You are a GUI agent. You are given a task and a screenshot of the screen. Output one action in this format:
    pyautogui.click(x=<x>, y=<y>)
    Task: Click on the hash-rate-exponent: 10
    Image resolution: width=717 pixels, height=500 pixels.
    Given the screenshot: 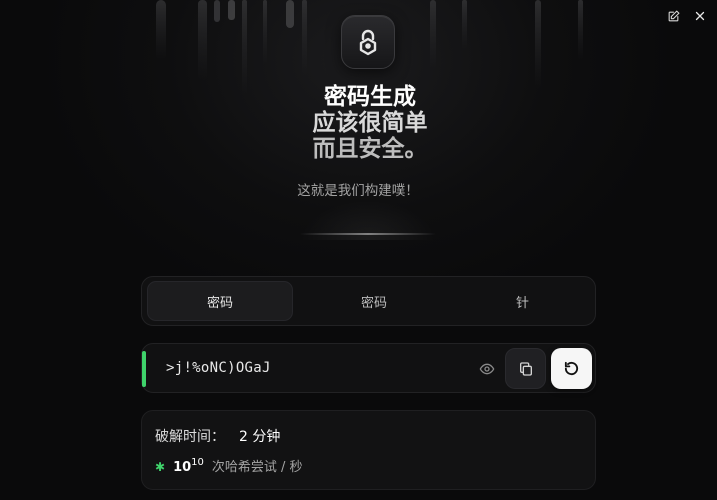 What is the action you would take?
    pyautogui.click(x=197, y=462)
    